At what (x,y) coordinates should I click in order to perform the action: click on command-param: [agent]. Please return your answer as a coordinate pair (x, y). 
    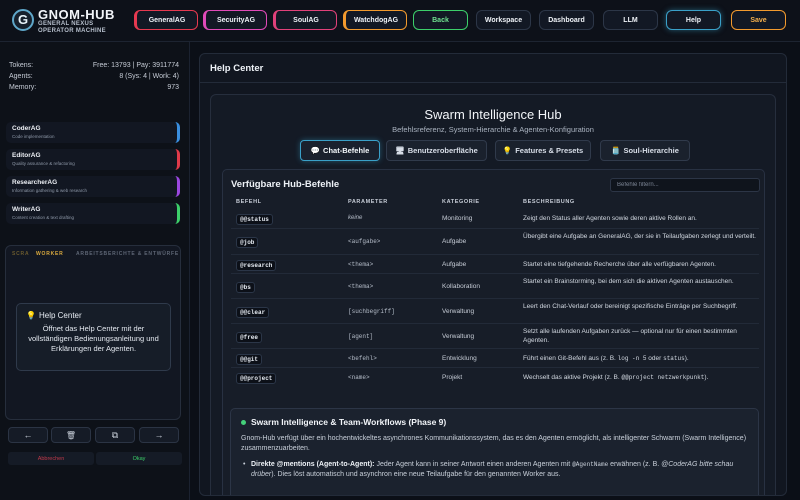
    Looking at the image, I should click on (361, 336).